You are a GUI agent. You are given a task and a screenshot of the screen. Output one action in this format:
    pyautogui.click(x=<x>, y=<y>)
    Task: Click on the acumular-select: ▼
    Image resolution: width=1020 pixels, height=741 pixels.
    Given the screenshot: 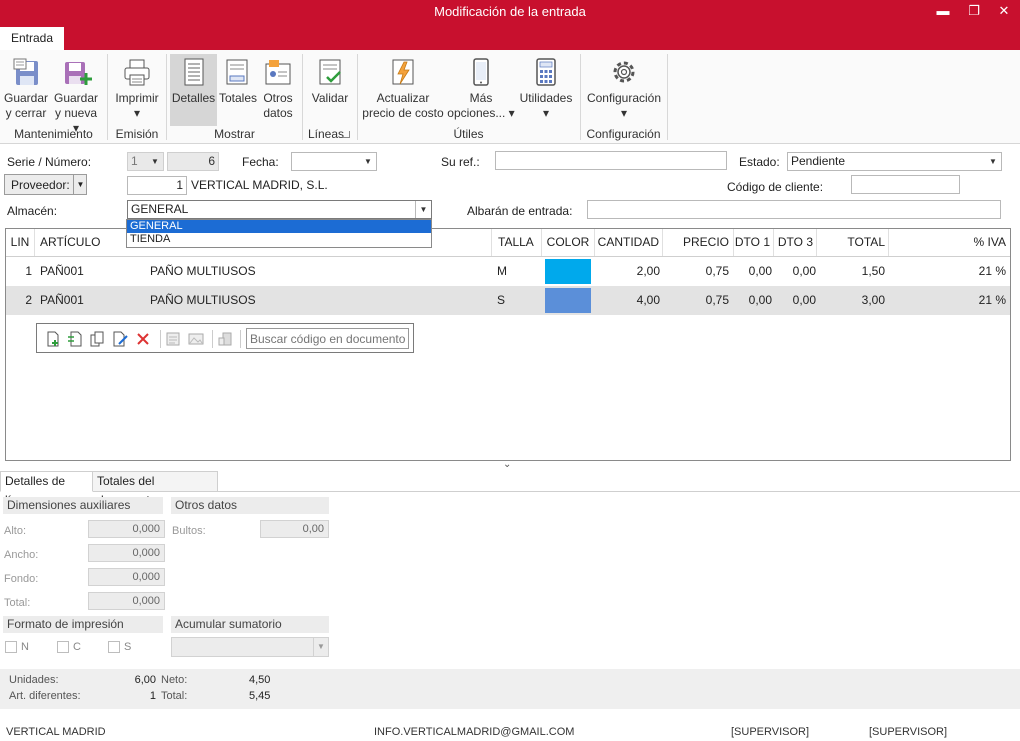 What is the action you would take?
    pyautogui.click(x=250, y=647)
    